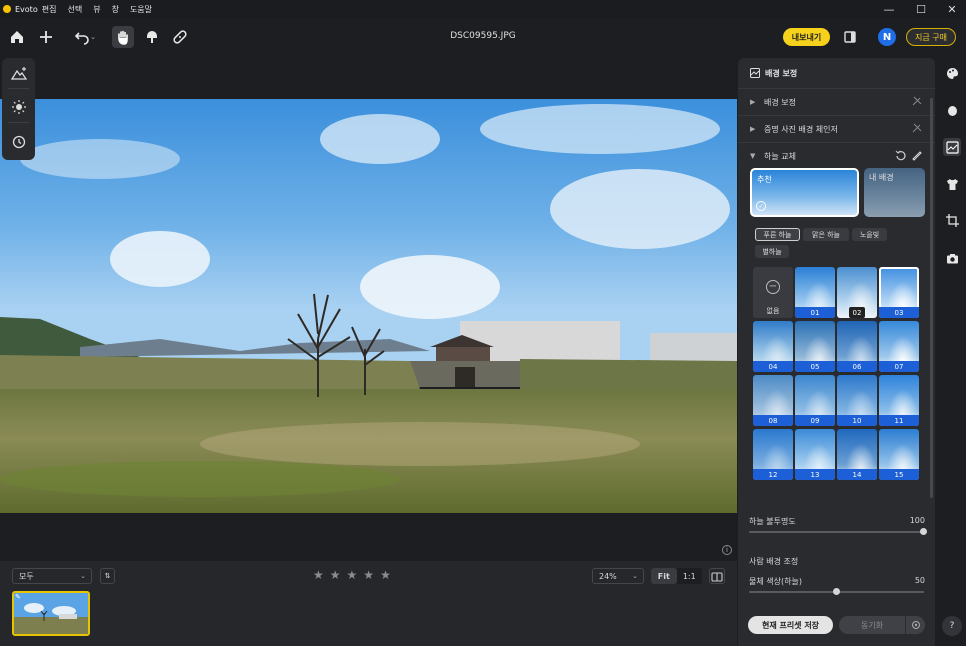 Image resolution: width=966 pixels, height=646 pixels. I want to click on subject-color-value: 50, so click(919, 580).